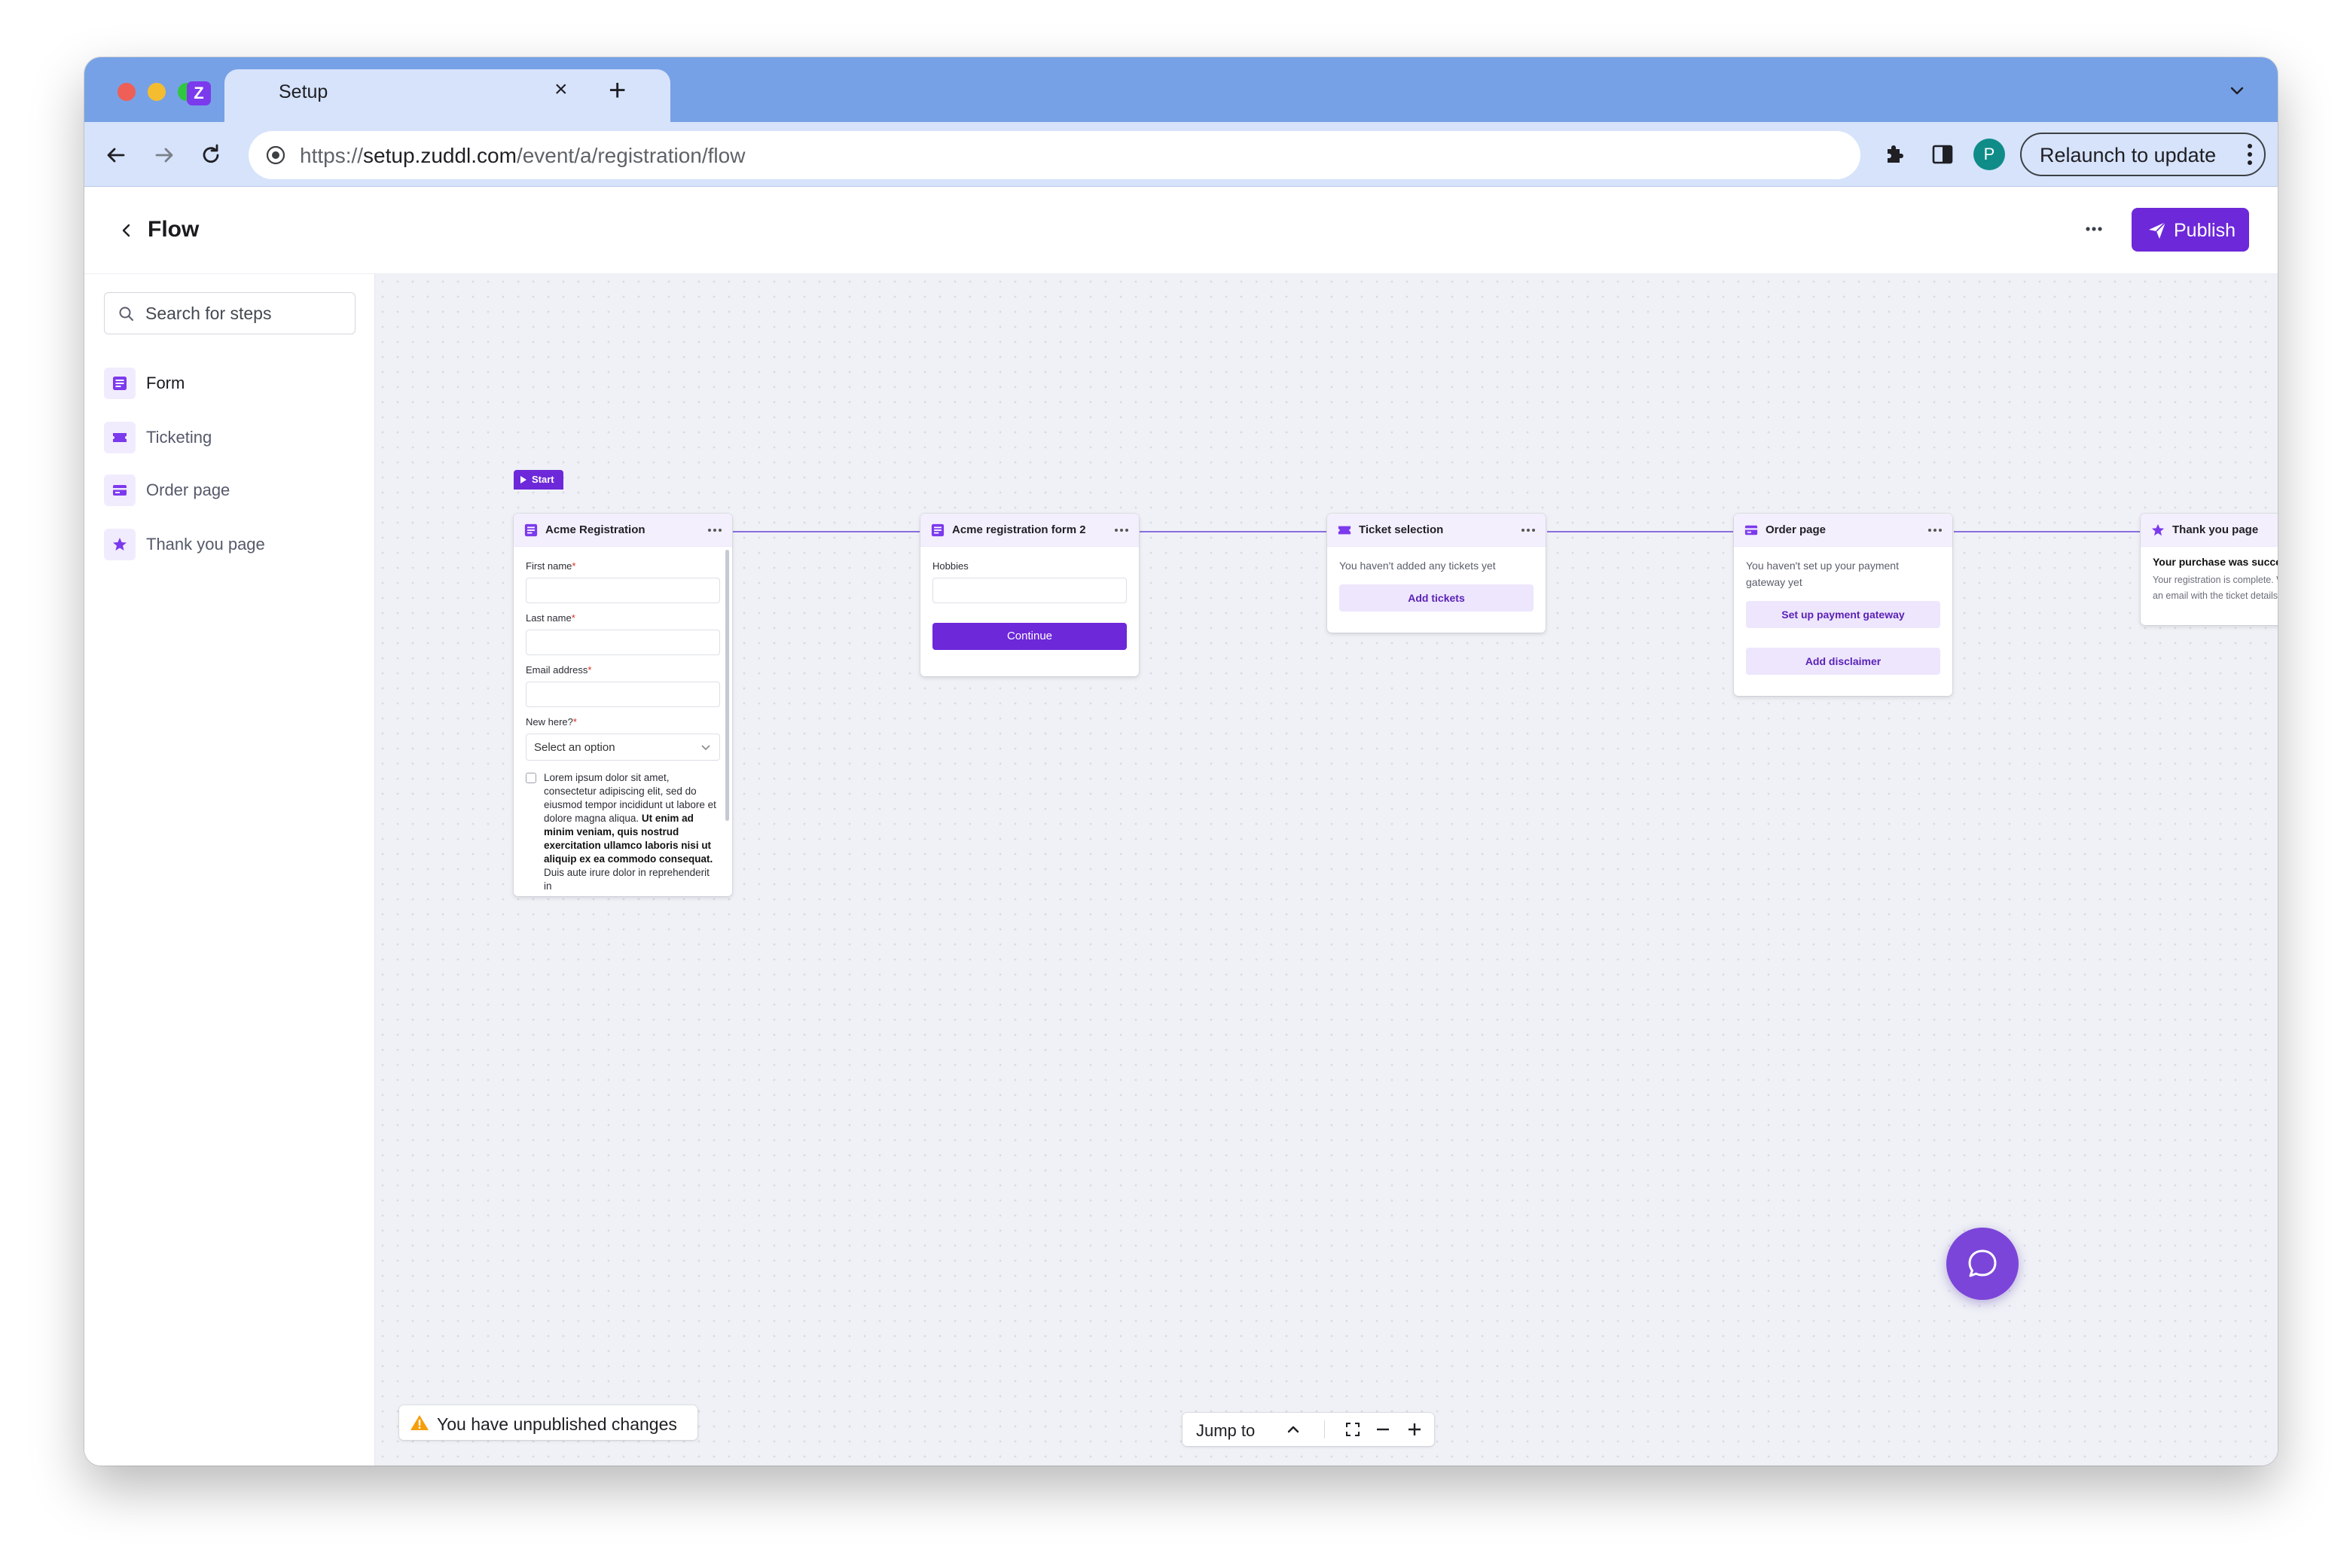  Describe the element at coordinates (230, 490) in the screenshot. I see `sidebar-item-order-page: Order page` at that location.